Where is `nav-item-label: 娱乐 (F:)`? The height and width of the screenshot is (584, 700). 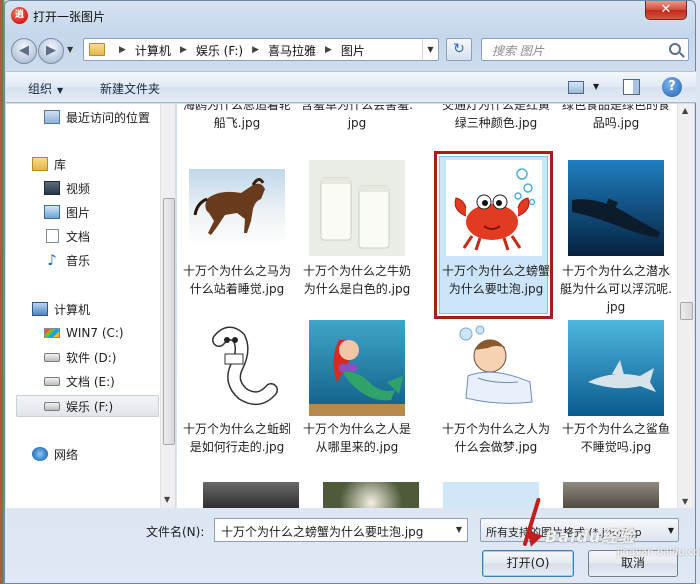 nav-item-label: 娱乐 (F:) is located at coordinates (90, 406).